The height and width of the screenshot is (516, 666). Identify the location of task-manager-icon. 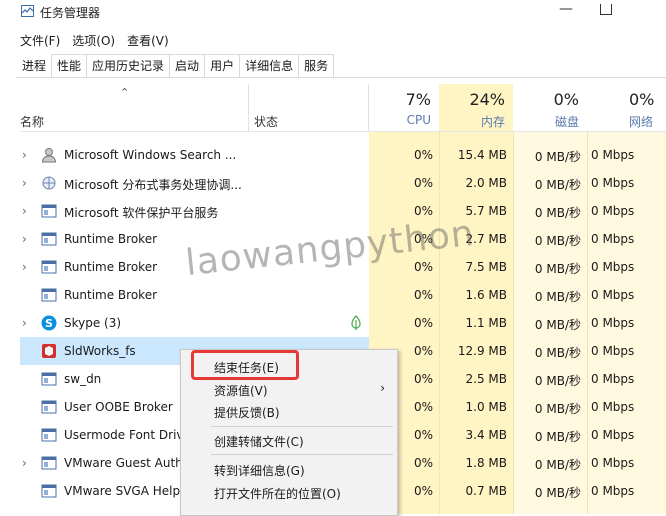
(27, 11).